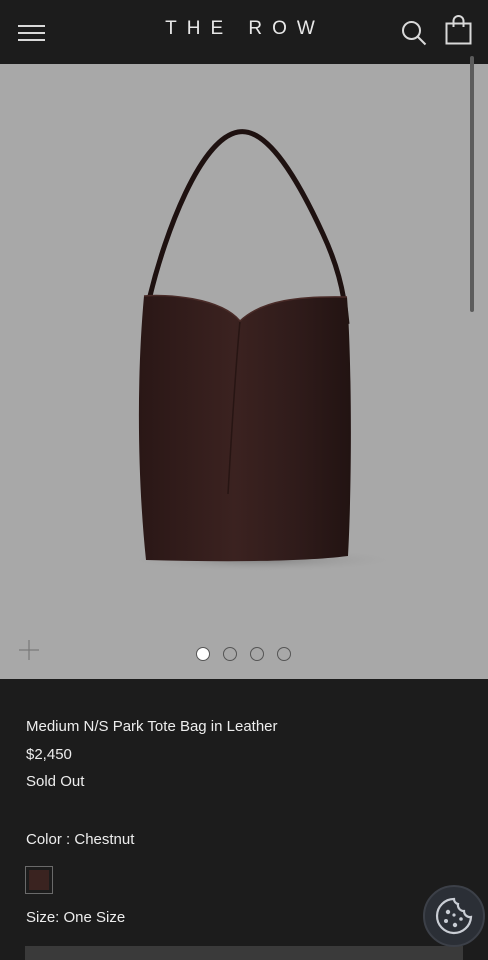  What do you see at coordinates (94, 917) in the screenshot?
I see `size-value: One Size` at bounding box center [94, 917].